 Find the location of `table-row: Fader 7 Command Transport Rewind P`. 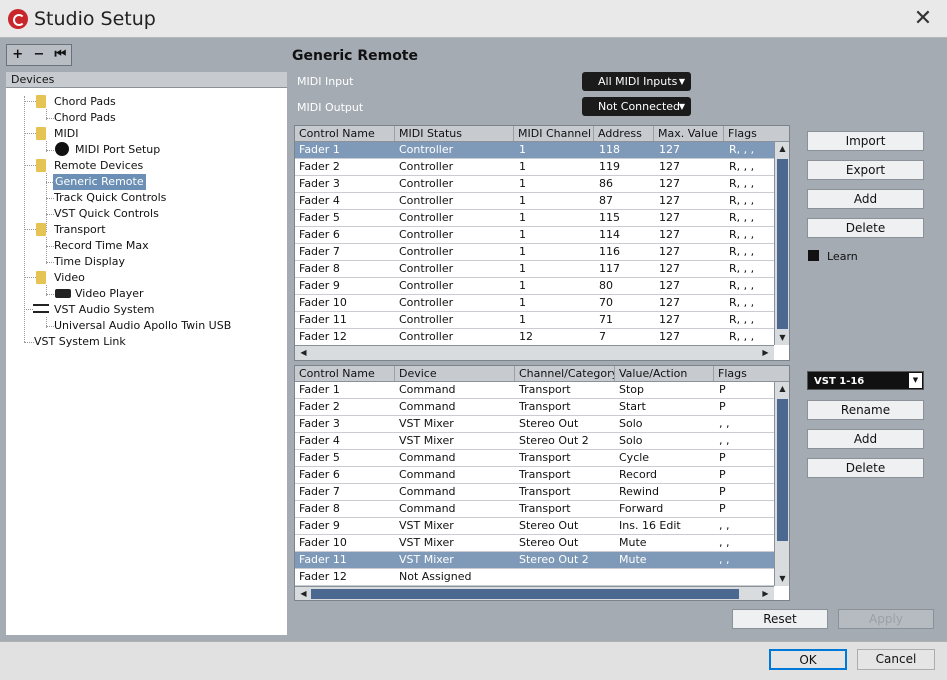

table-row: Fader 7 Command Transport Rewind P is located at coordinates (534, 492).